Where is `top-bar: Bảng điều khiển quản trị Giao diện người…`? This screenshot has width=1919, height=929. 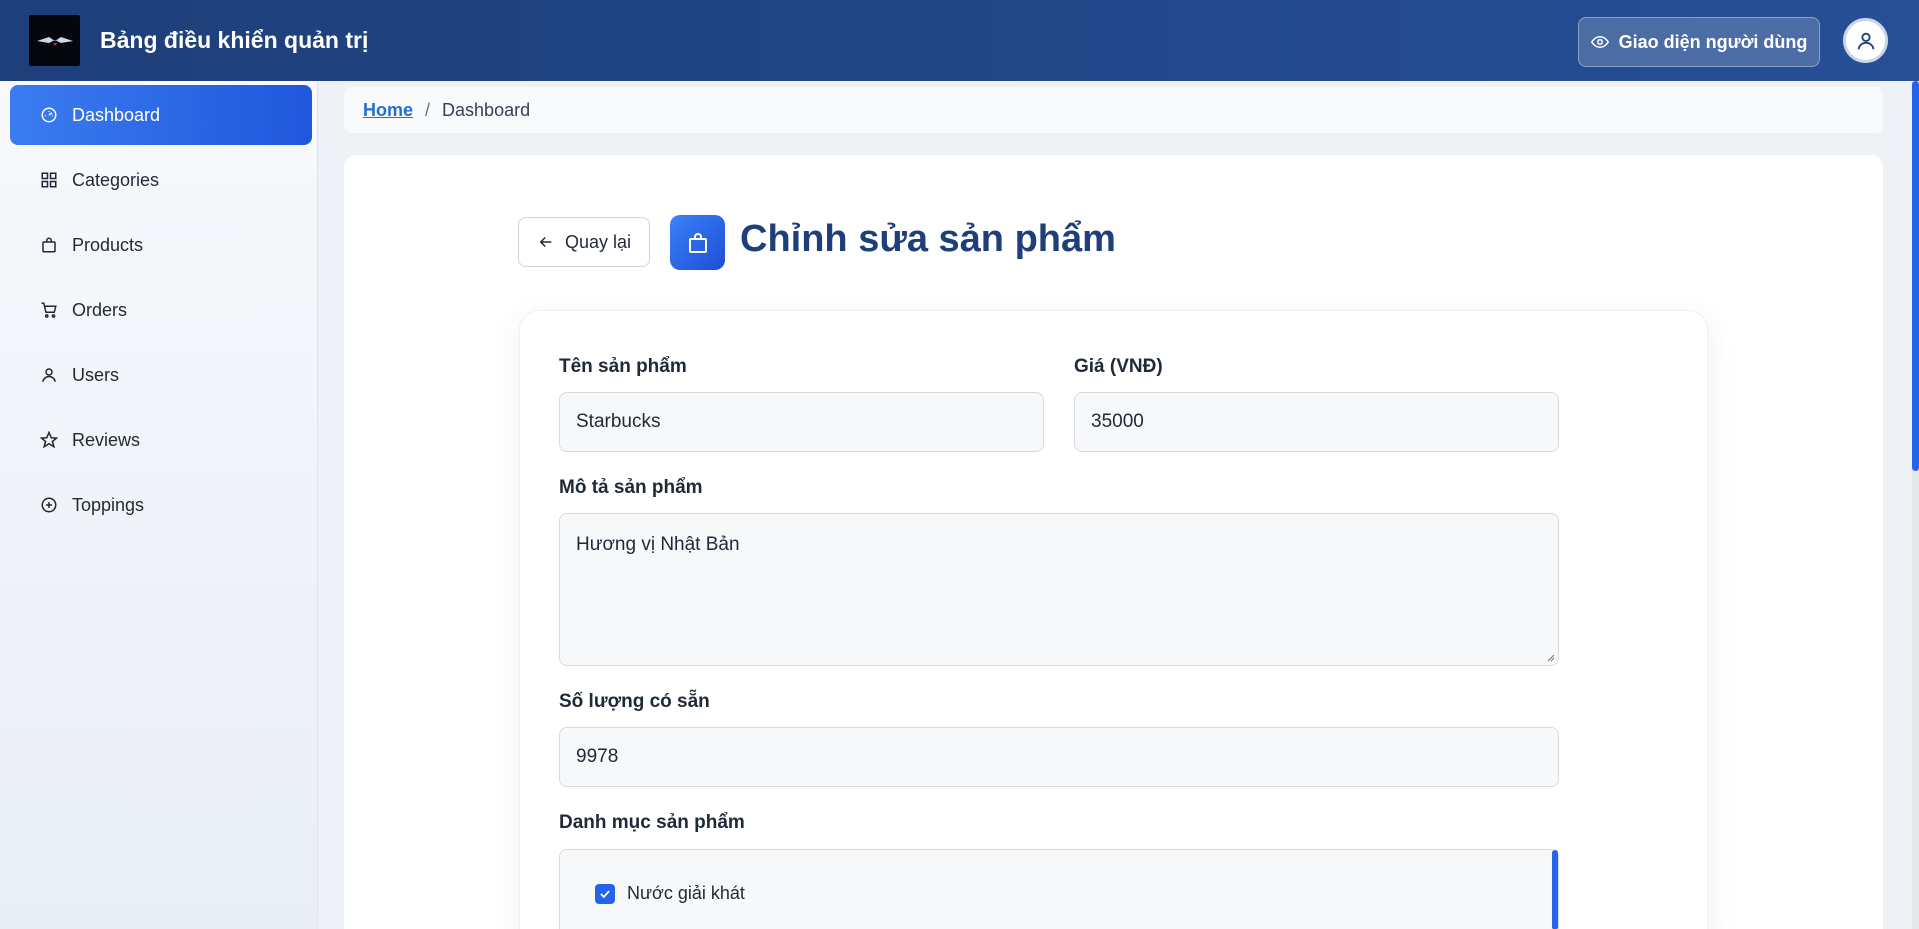 top-bar: Bảng điều khiển quản trị Giao diện người… is located at coordinates (959, 40).